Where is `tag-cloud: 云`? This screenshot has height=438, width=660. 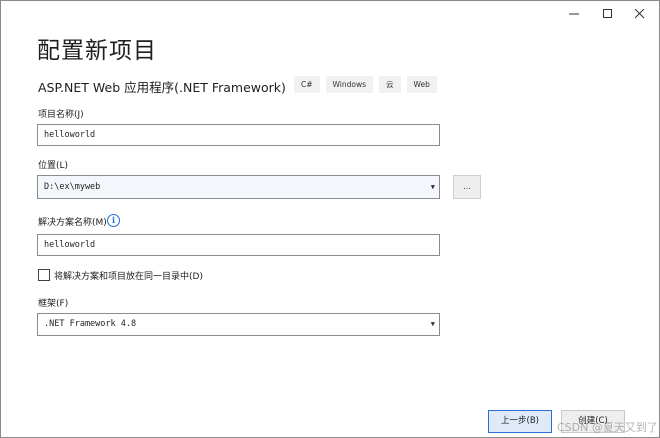 tag-cloud: 云 is located at coordinates (390, 84).